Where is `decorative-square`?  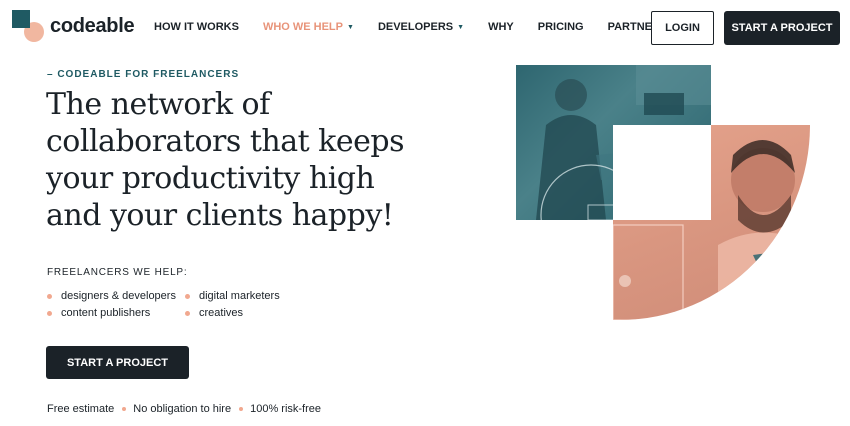 decorative-square is located at coordinates (662, 172).